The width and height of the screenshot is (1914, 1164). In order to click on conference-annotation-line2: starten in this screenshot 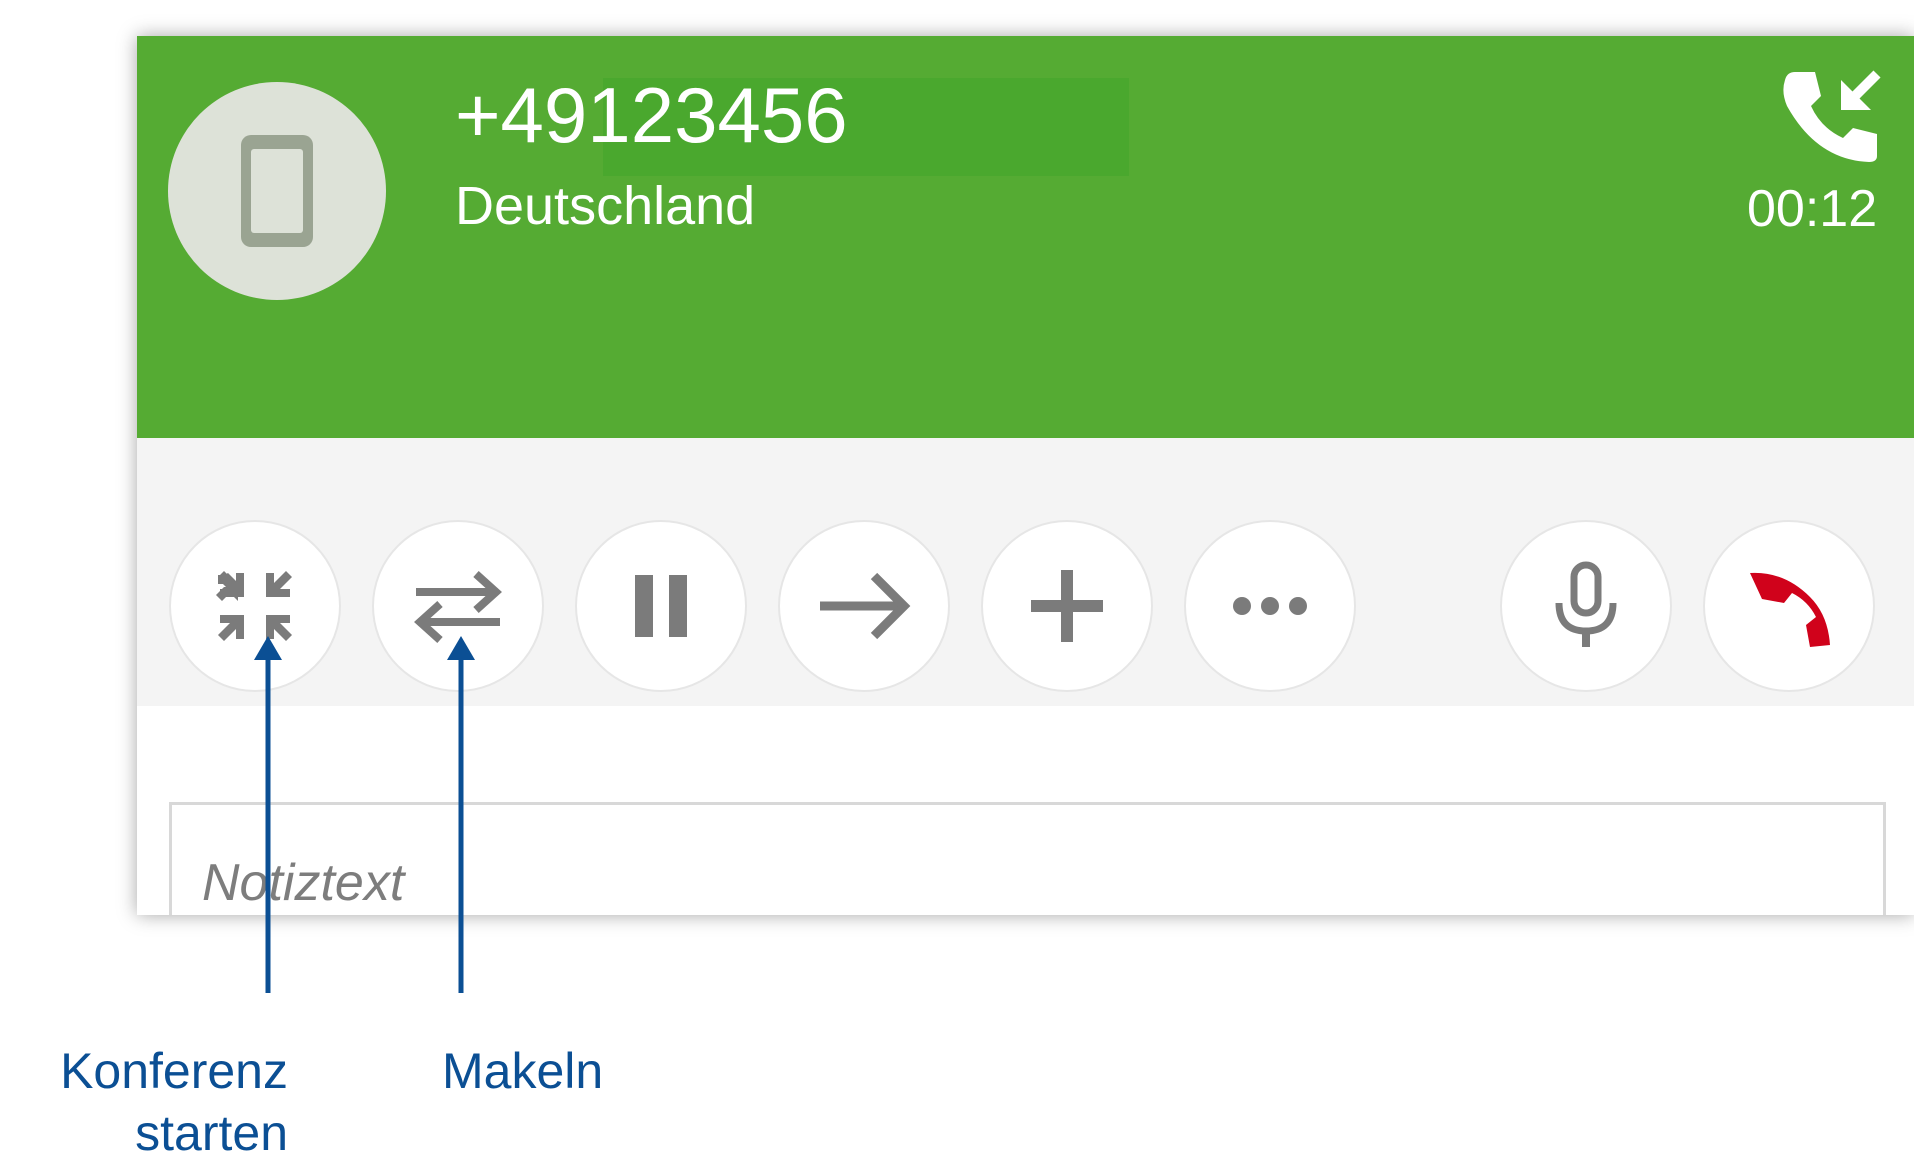, I will do `click(211, 1133)`.